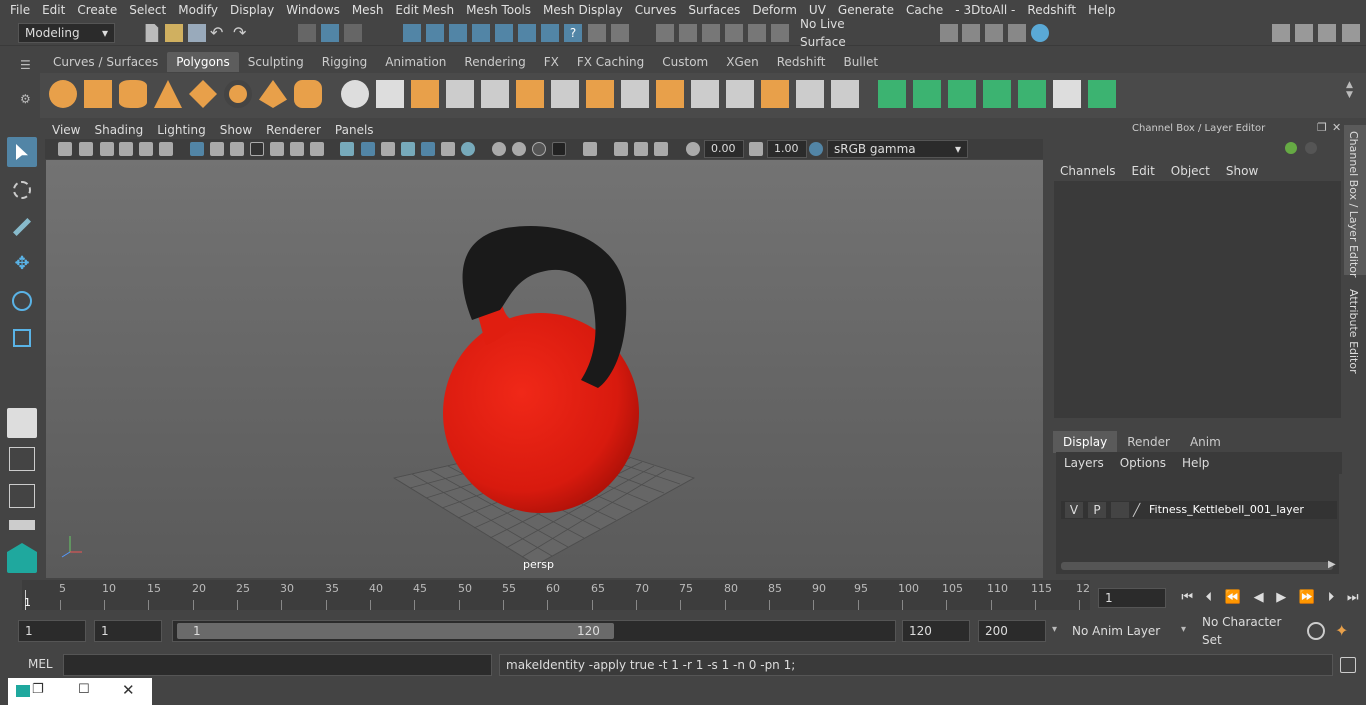  I want to click on shelf-menu-icon: ☰, so click(26, 65).